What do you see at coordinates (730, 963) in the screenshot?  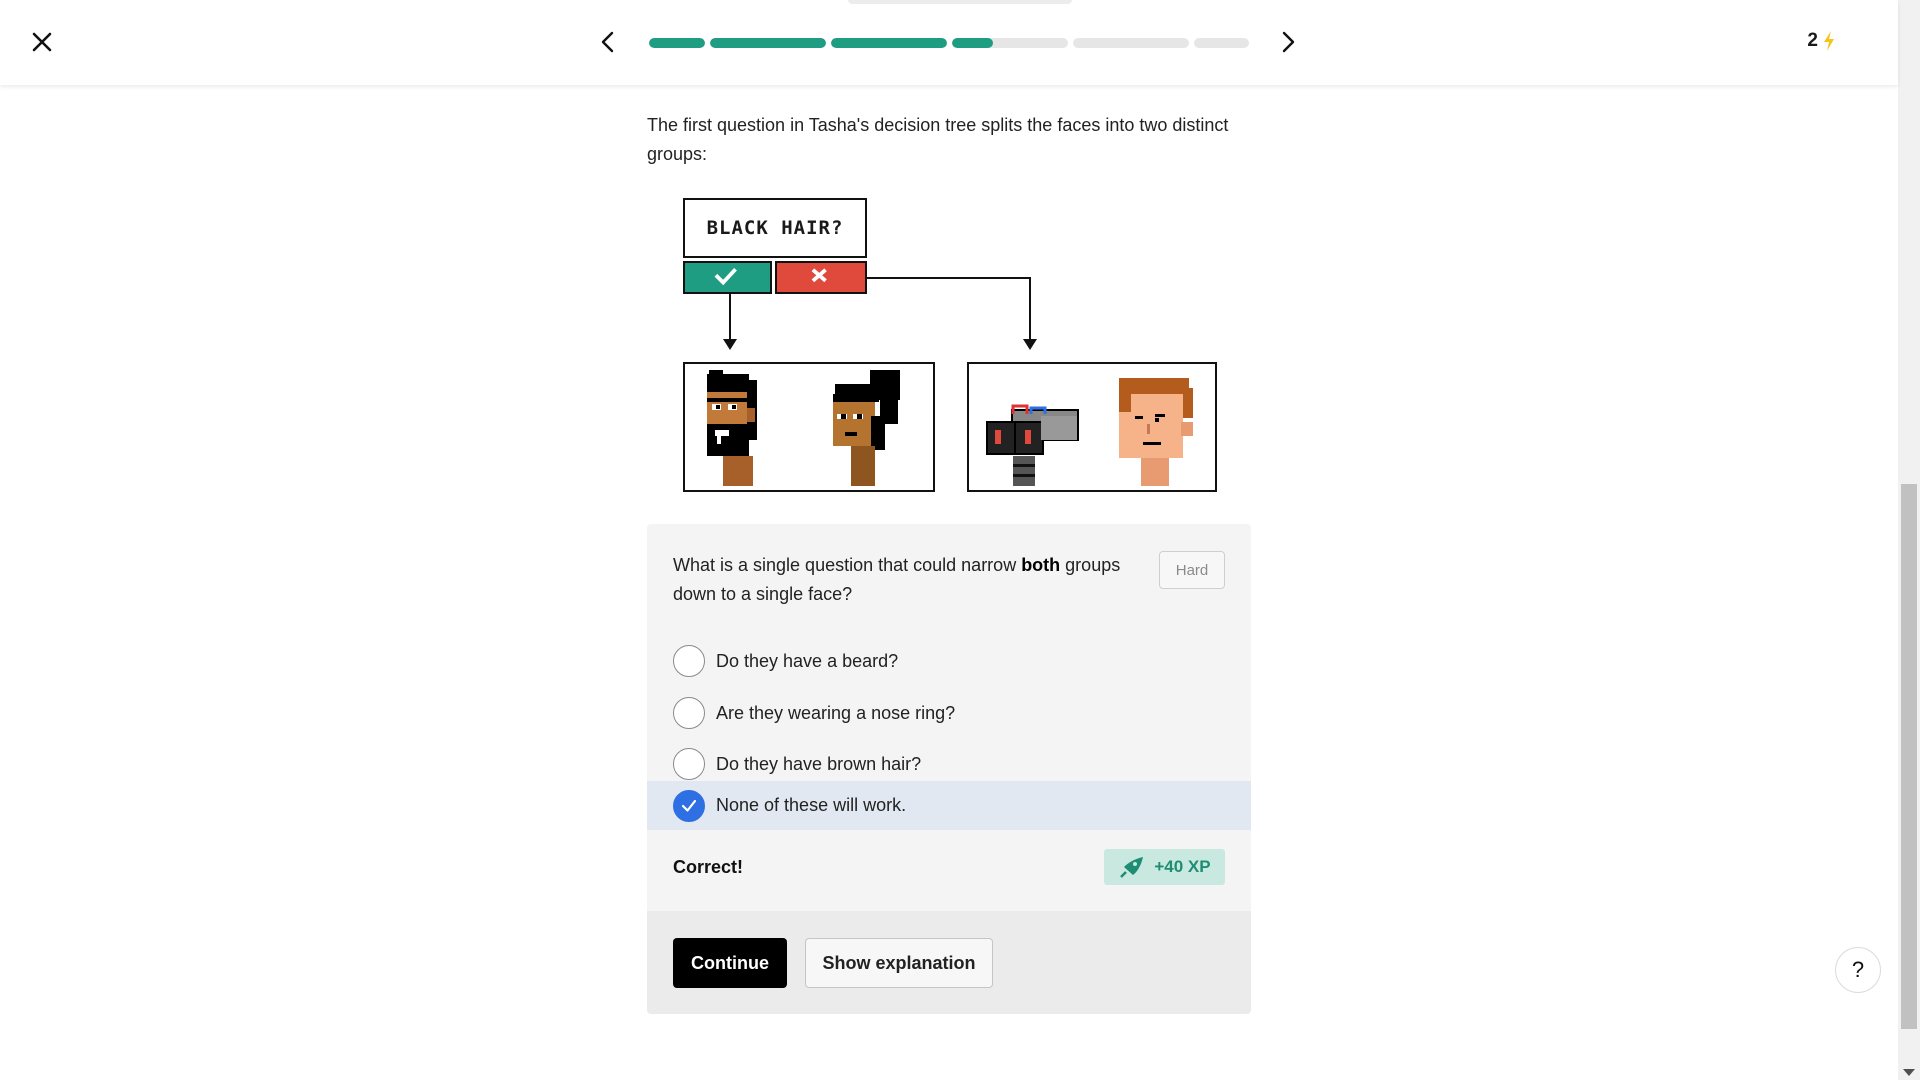 I see `continue-button: Continue` at bounding box center [730, 963].